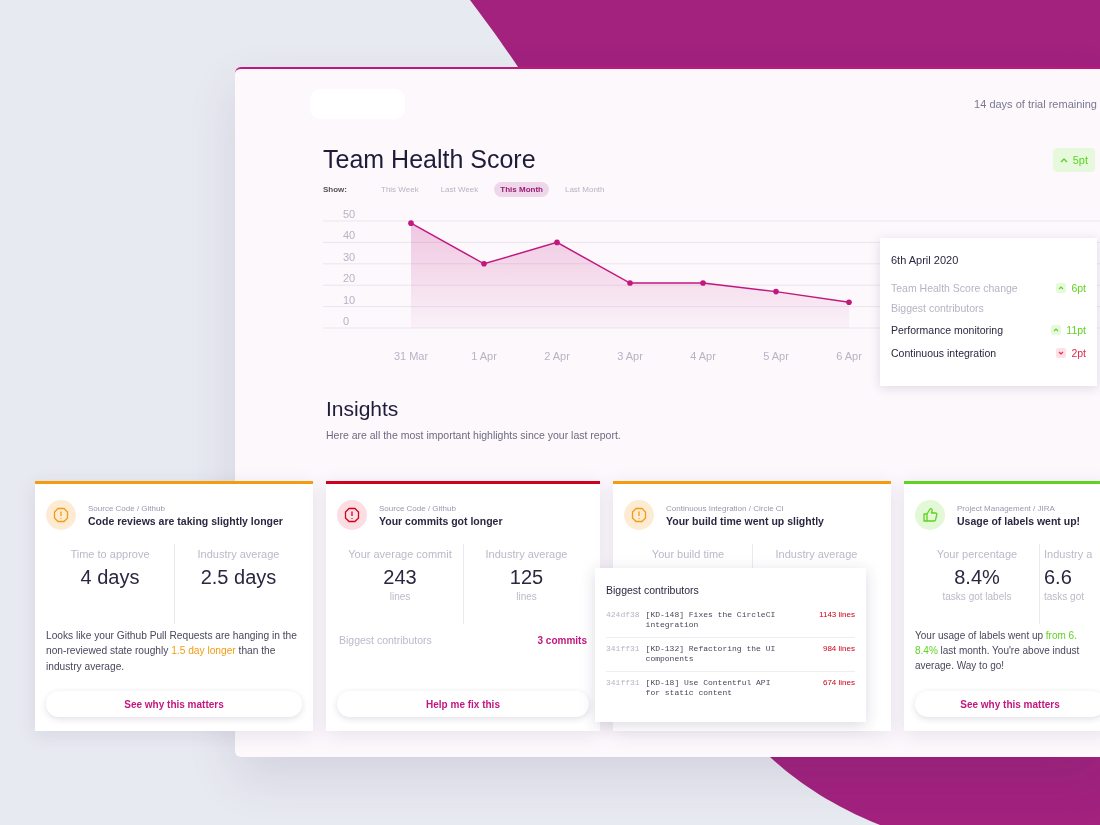  What do you see at coordinates (1006, 508) in the screenshot?
I see `card-category: Project Management / JIRA` at bounding box center [1006, 508].